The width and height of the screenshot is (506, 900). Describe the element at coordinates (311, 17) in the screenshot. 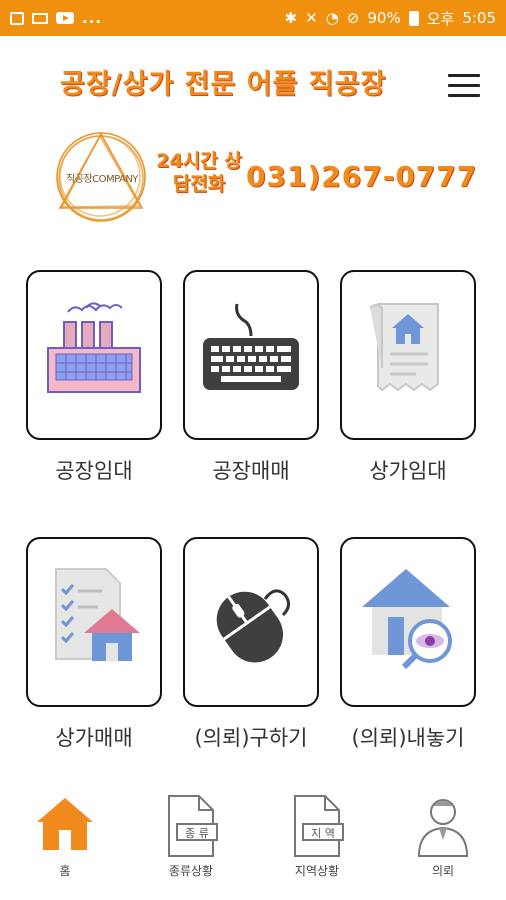

I see `mute-icon: ✕` at that location.